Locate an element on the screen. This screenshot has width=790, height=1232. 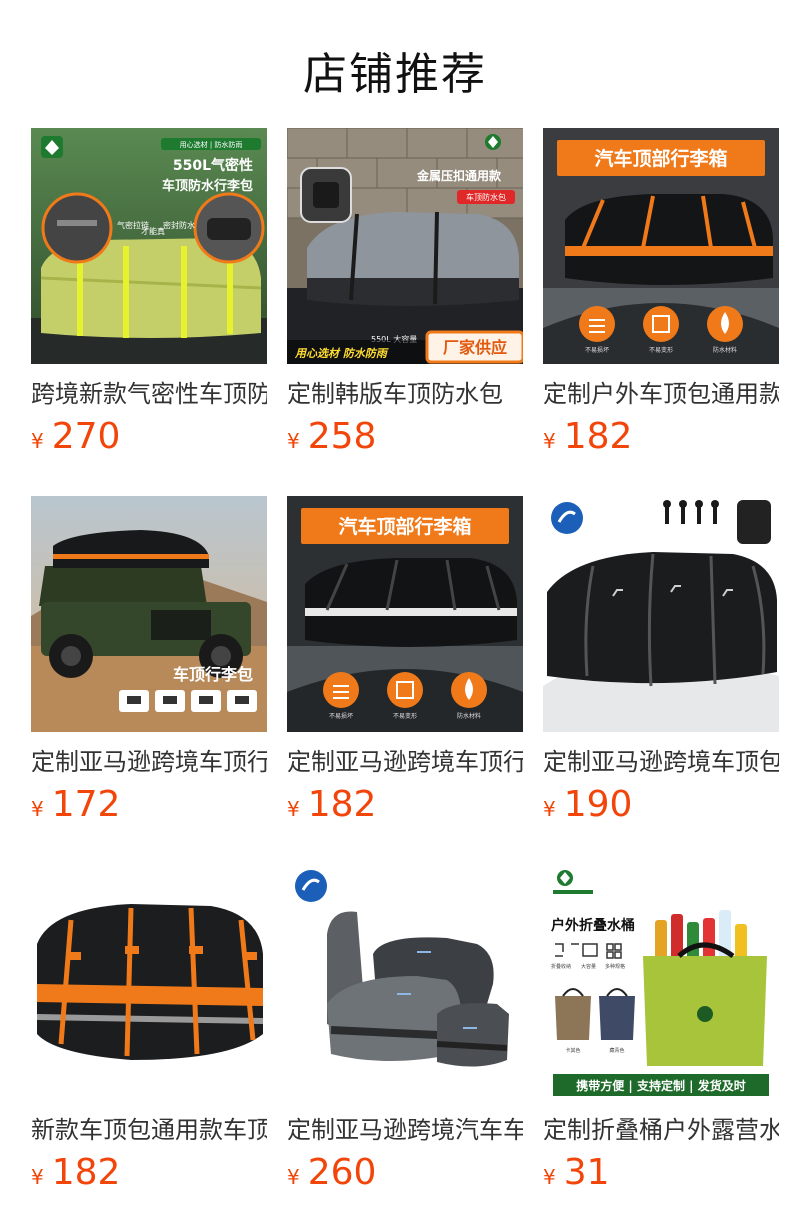
feature-label: 才能真 is located at coordinates (153, 231).